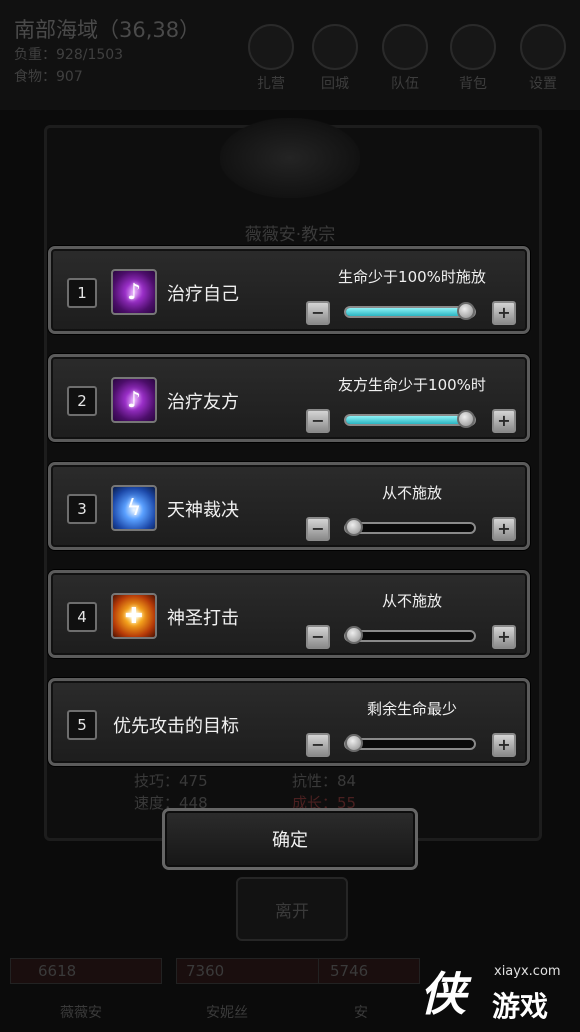 The image size is (580, 1032). Describe the element at coordinates (134, 616) in the screenshot. I see `holy-strike-icon: ✚` at that location.